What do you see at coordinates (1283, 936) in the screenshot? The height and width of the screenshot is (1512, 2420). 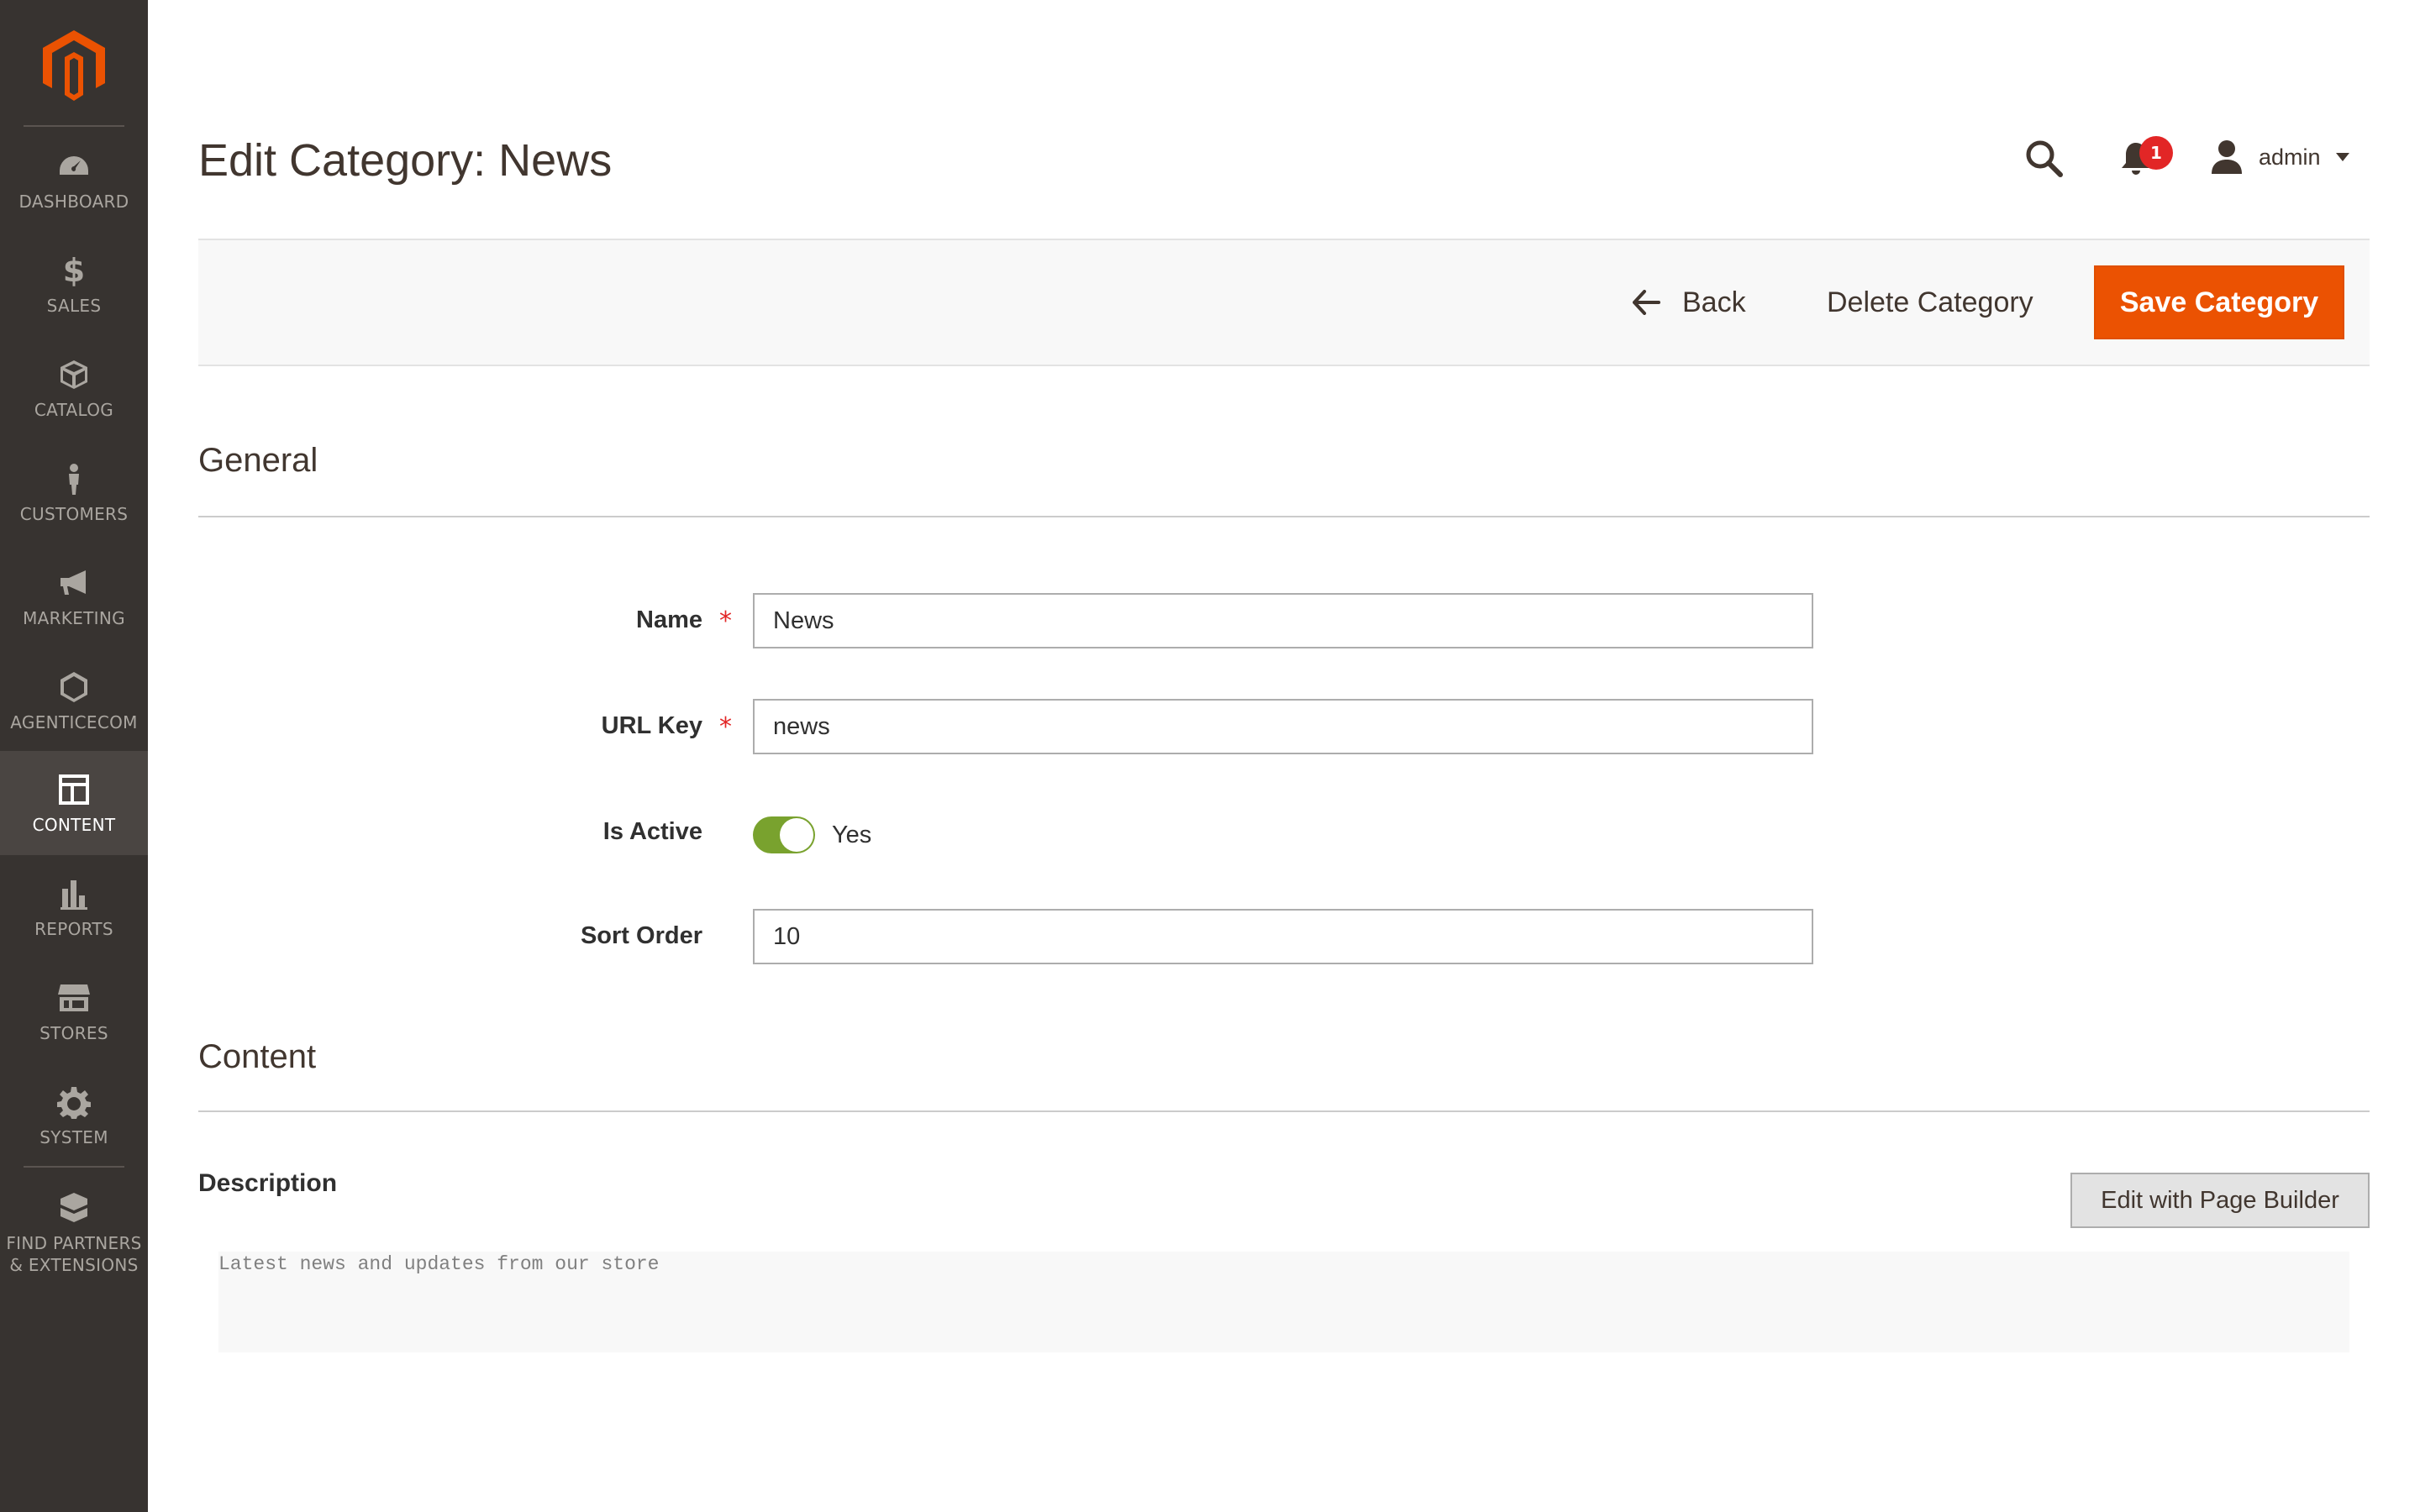 I see `sort-order-input` at bounding box center [1283, 936].